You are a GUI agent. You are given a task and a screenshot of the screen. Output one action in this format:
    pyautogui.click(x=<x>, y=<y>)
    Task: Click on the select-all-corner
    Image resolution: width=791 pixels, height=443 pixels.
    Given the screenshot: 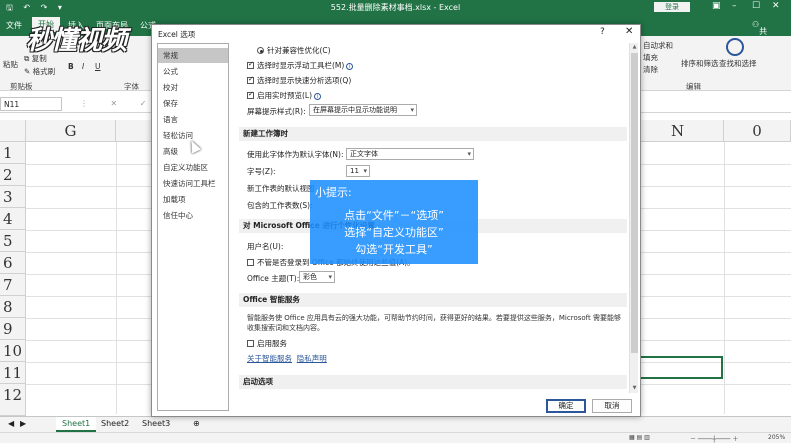 What is the action you would take?
    pyautogui.click(x=13, y=131)
    